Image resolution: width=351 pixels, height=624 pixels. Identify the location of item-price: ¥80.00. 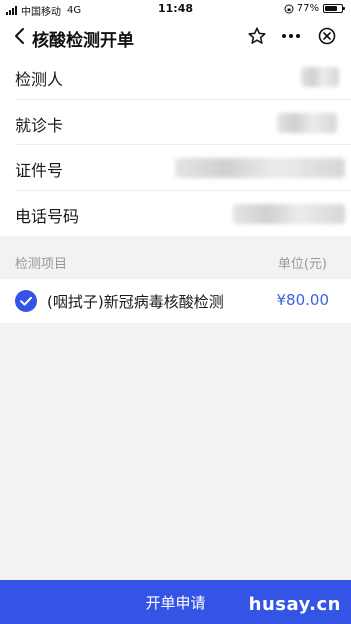
(303, 300).